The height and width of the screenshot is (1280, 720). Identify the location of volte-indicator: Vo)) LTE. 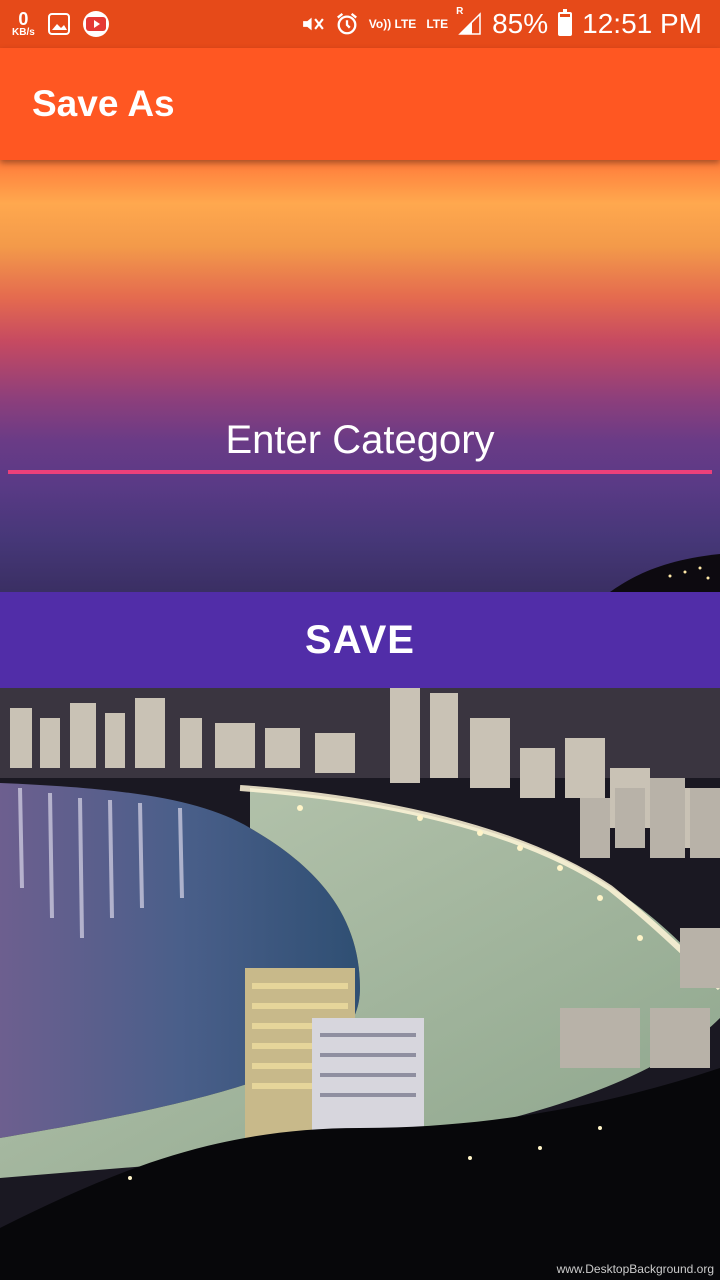
(392, 24).